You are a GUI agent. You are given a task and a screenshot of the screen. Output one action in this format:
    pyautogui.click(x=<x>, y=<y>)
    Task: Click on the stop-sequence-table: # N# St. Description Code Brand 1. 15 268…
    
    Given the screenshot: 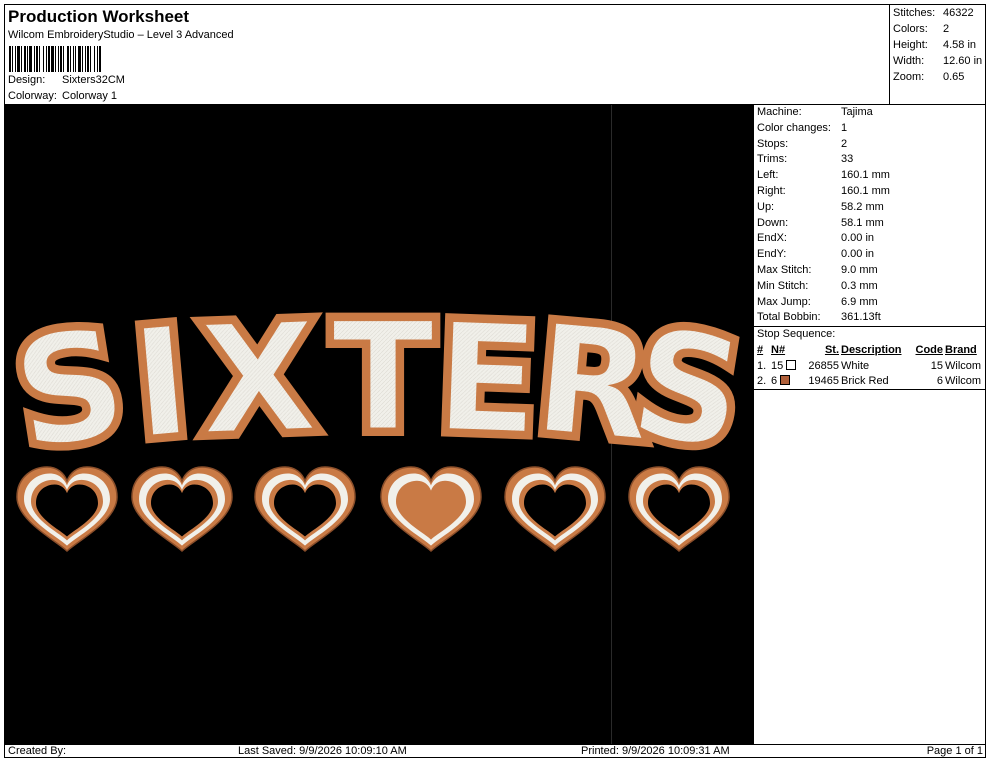 What is the action you would take?
    pyautogui.click(x=870, y=365)
    